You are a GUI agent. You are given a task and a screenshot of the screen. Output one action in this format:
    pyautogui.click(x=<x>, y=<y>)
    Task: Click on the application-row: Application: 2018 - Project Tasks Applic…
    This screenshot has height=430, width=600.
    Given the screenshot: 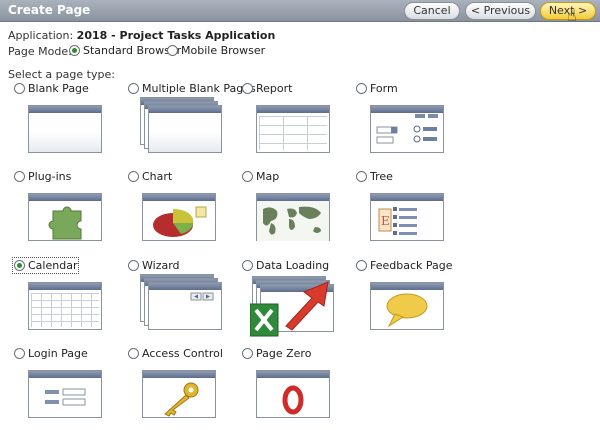 What is the action you would take?
    pyautogui.click(x=141, y=35)
    